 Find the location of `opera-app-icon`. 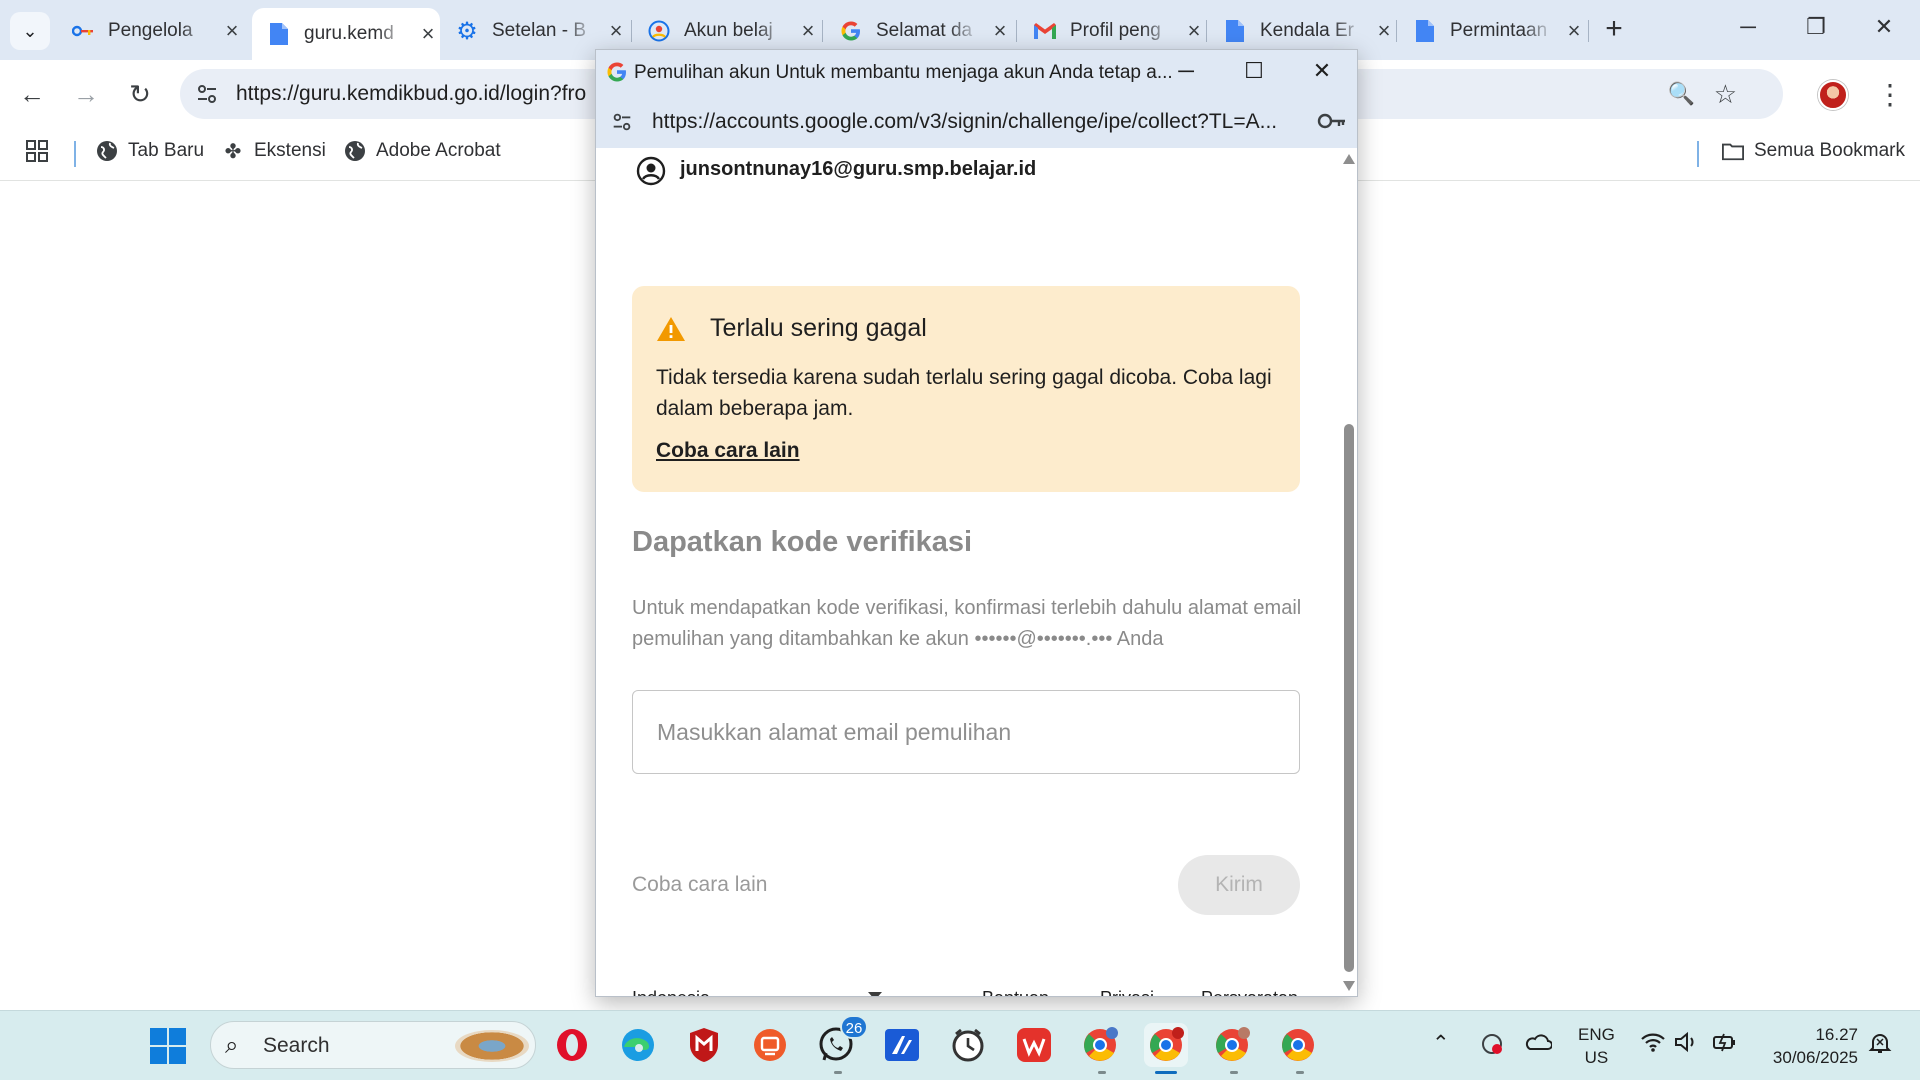

opera-app-icon is located at coordinates (572, 1045).